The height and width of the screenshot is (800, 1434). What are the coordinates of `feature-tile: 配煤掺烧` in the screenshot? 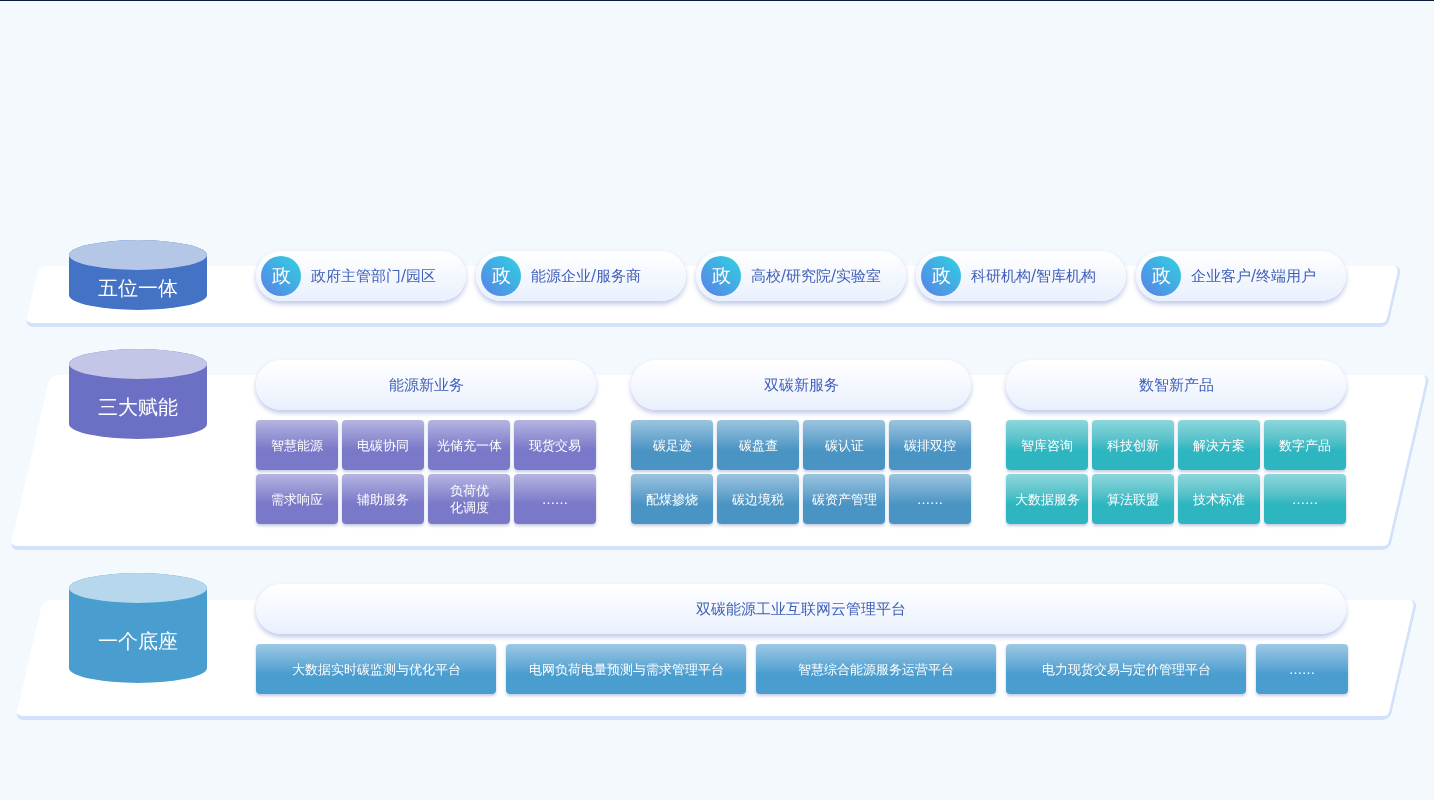 It's located at (672, 499).